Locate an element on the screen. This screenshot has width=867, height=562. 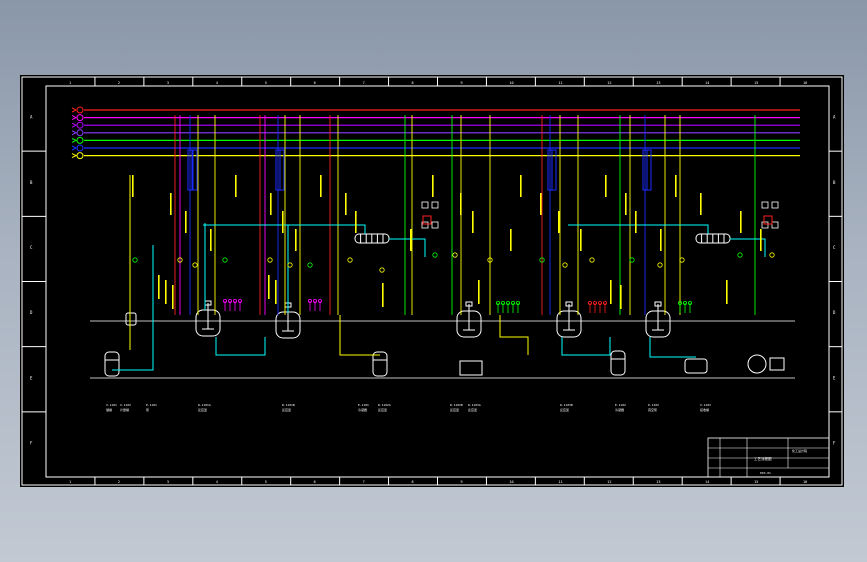
column-marker-bottom: 16 is located at coordinates (805, 482).